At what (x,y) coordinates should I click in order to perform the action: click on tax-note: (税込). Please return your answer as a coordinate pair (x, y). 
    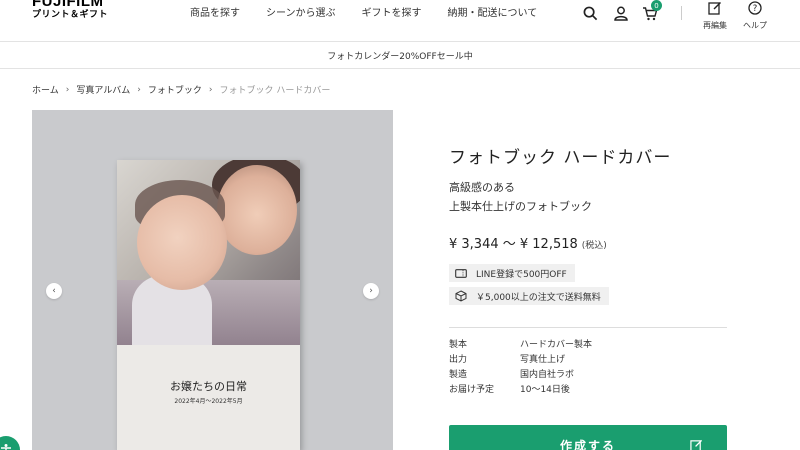
    Looking at the image, I should click on (594, 246).